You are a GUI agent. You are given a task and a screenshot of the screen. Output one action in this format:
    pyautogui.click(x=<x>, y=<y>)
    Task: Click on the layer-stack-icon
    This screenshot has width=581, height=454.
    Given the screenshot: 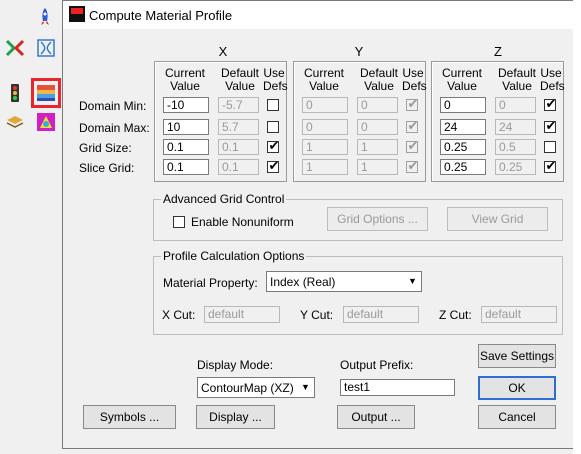 What is the action you would take?
    pyautogui.click(x=15, y=122)
    